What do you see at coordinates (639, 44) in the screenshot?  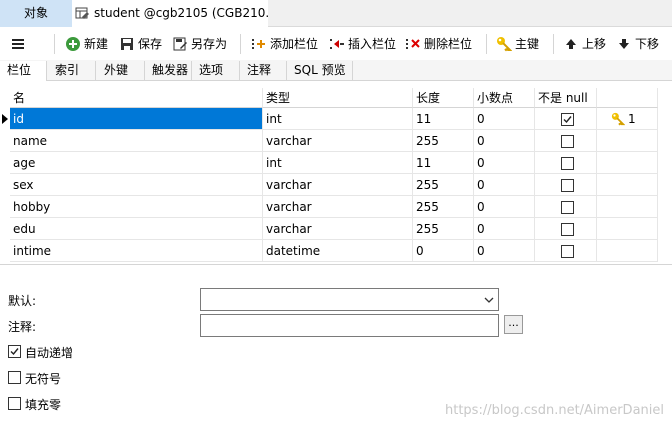 I see `move-down-button: 下移` at bounding box center [639, 44].